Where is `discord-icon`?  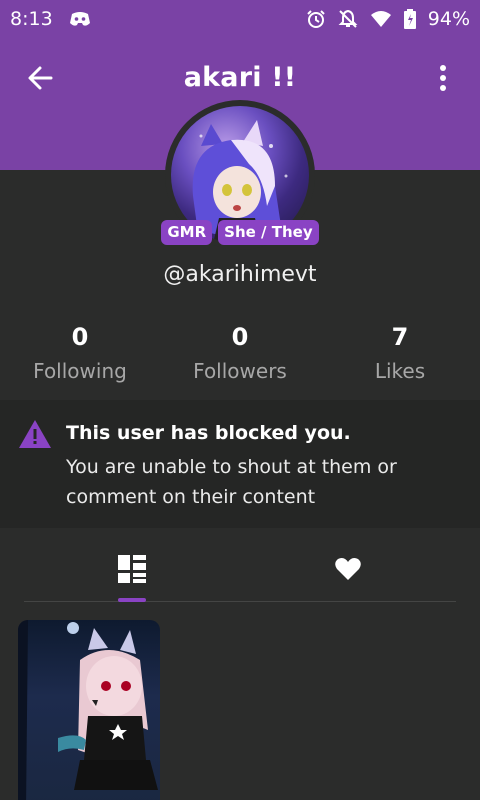
discord-icon is located at coordinates (80, 19).